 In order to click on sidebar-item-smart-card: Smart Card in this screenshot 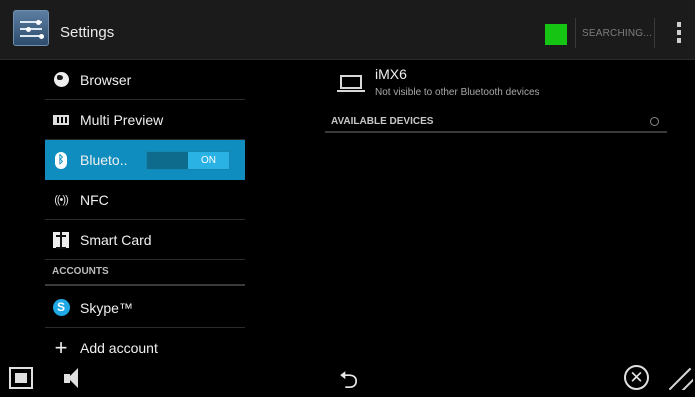, I will do `click(145, 240)`.